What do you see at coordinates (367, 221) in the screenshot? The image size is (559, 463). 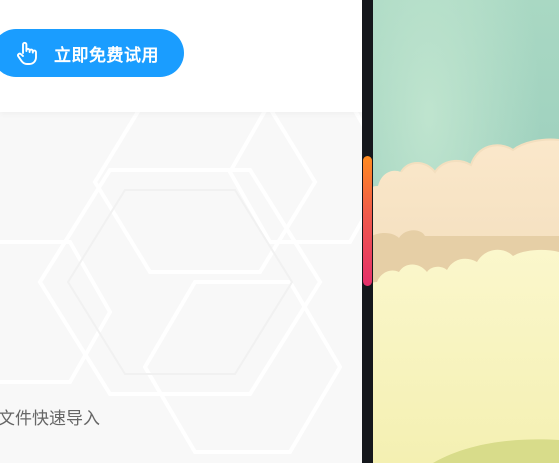 I see `scrollbar-thumb` at bounding box center [367, 221].